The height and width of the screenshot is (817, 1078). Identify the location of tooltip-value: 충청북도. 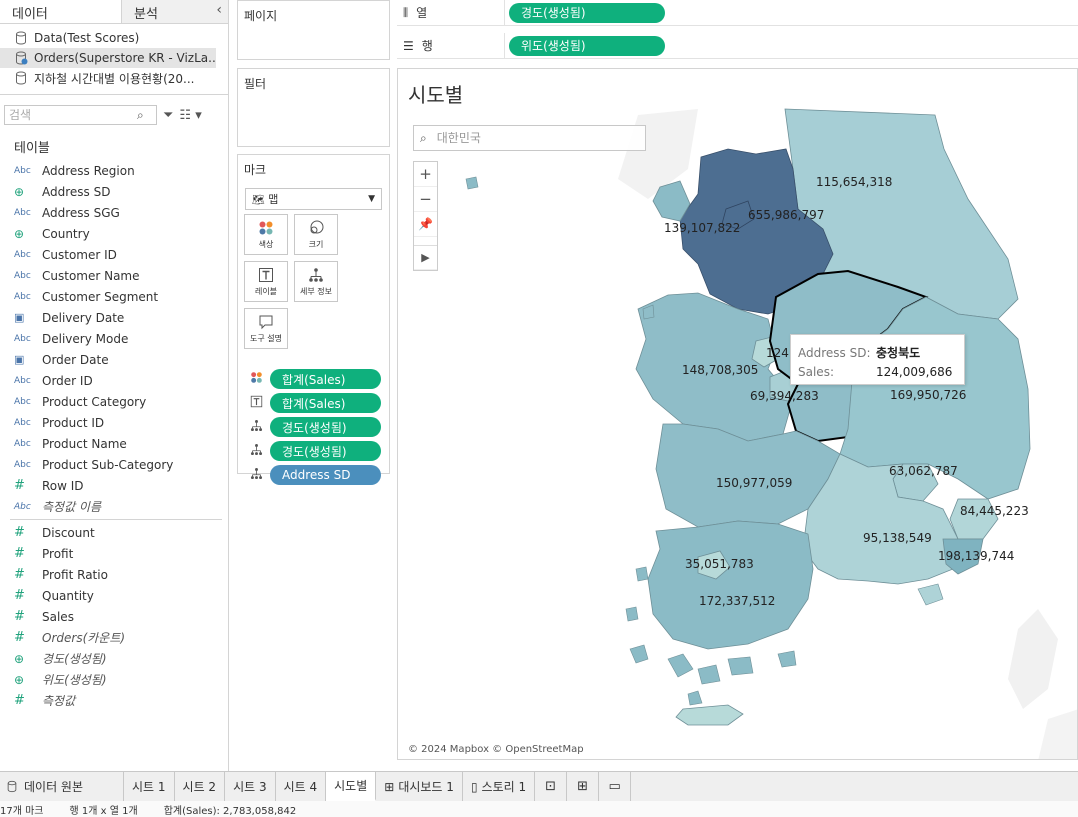
(898, 353).